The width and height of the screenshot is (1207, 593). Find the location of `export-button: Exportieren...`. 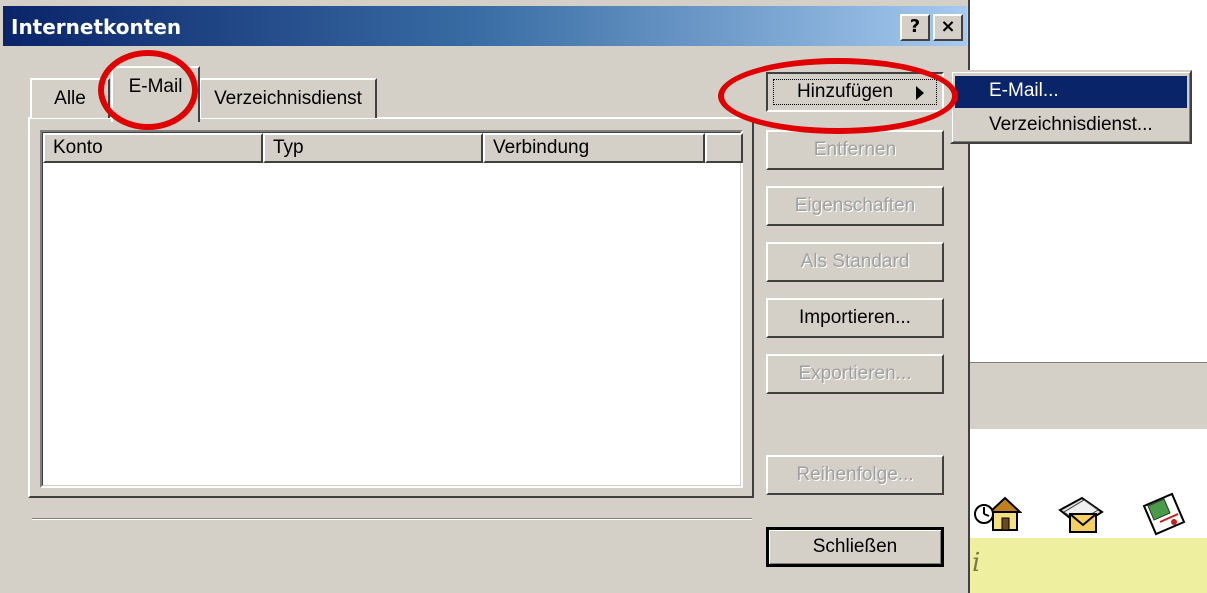

export-button: Exportieren... is located at coordinates (855, 374).